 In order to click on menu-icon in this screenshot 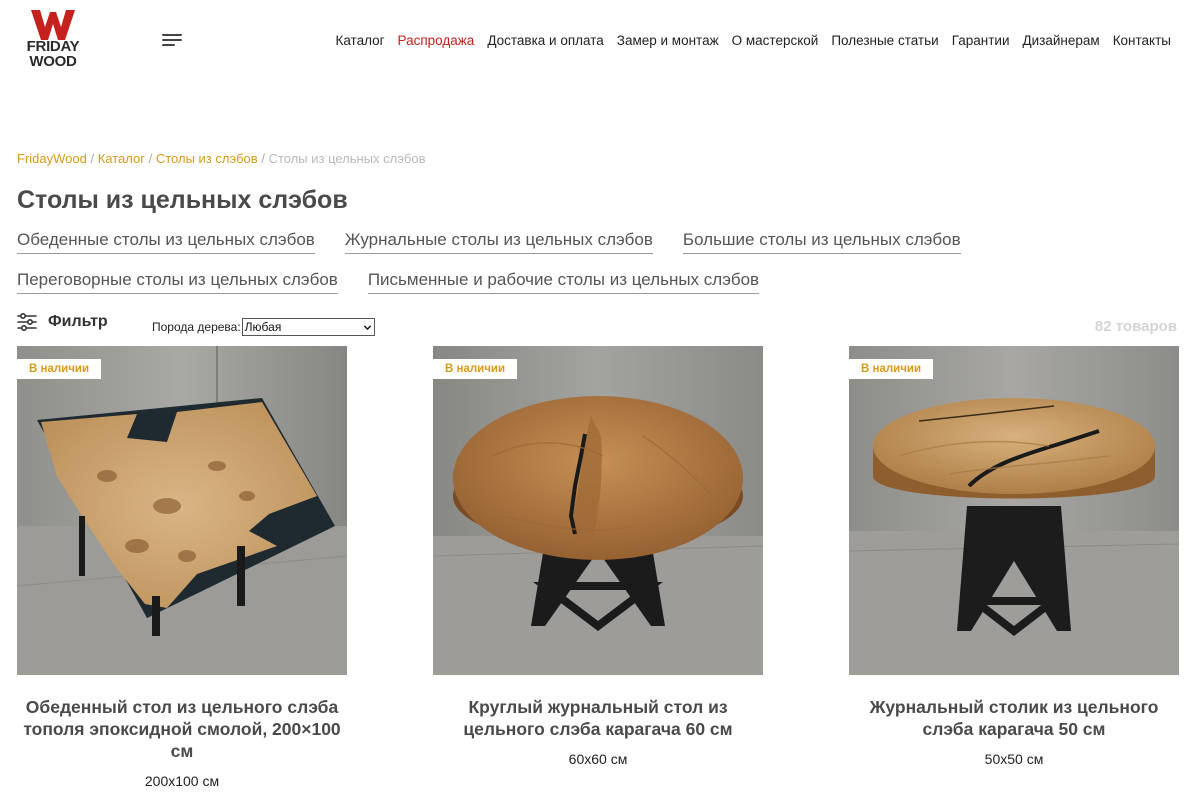, I will do `click(172, 41)`.